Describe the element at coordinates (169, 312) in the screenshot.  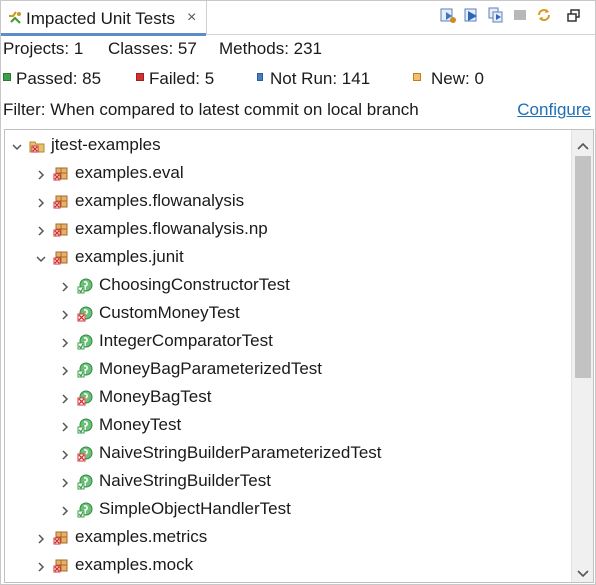
I see `tree-item-label: CustomMoneyTest` at that location.